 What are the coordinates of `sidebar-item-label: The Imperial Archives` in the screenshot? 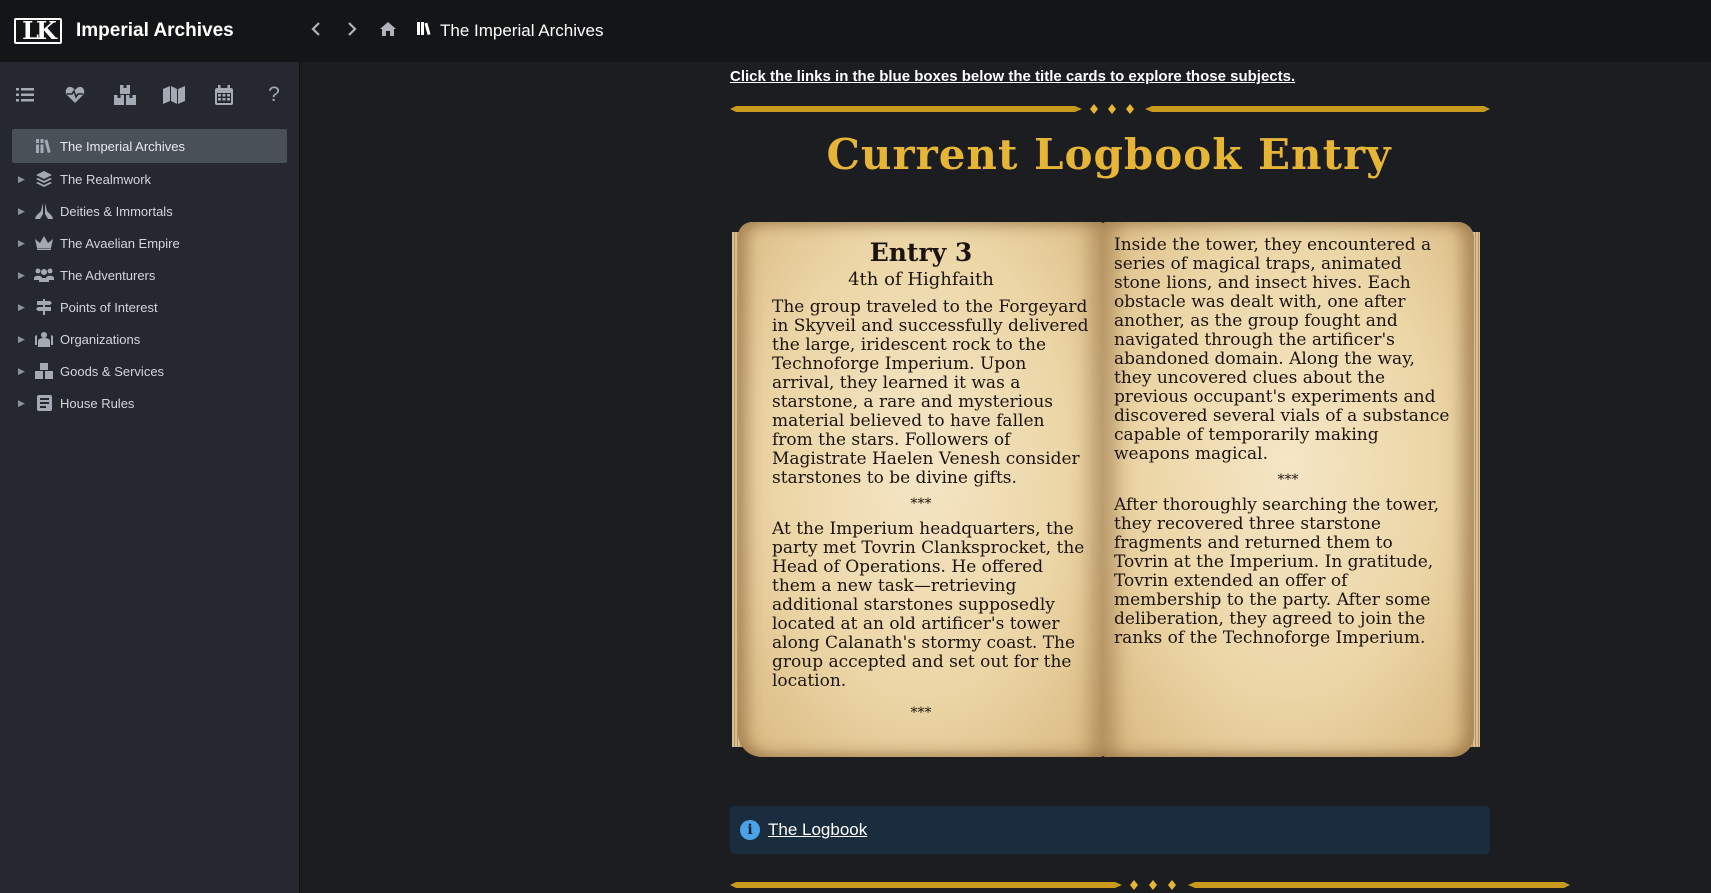 It's located at (122, 146).